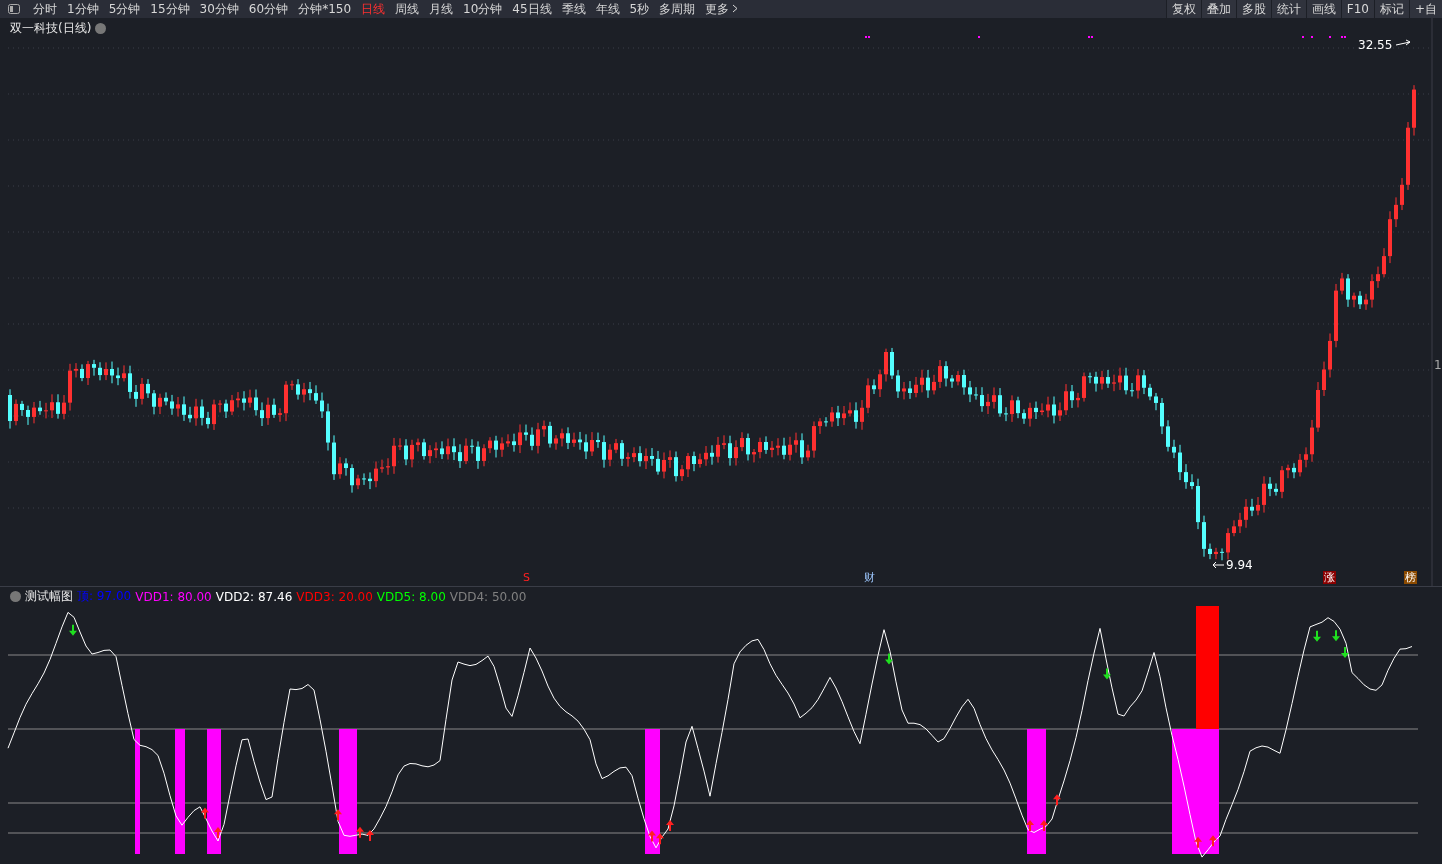 The width and height of the screenshot is (1442, 864). Describe the element at coordinates (51, 28) in the screenshot. I see `stock-title: 双一科技(日线)` at that location.